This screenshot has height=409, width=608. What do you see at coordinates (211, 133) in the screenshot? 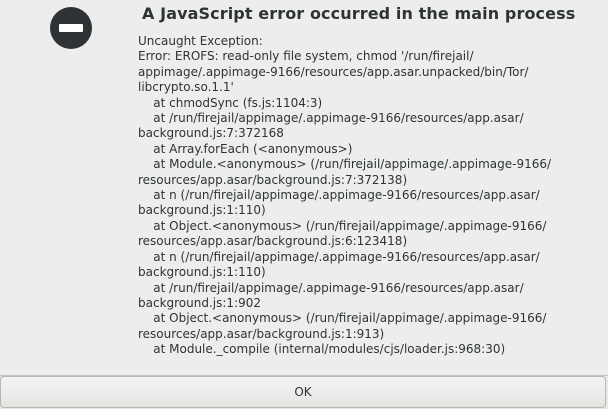
I see `message-line: background.js:7:372168` at bounding box center [211, 133].